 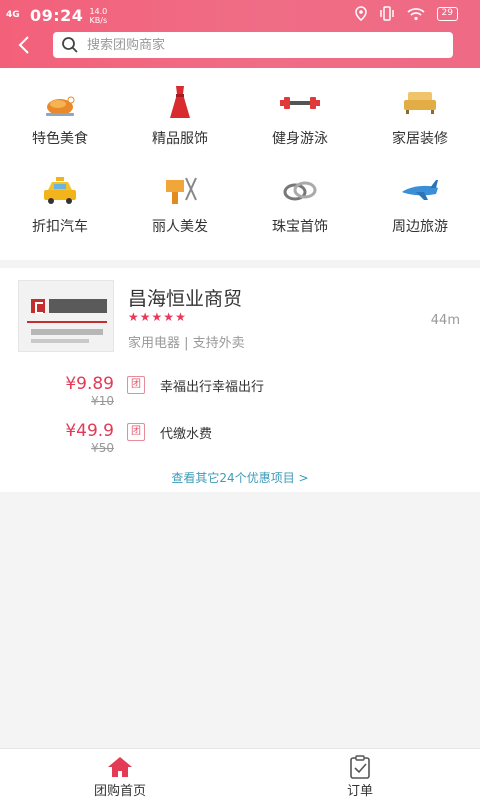 I want to click on sofa-icon, so click(x=420, y=103).